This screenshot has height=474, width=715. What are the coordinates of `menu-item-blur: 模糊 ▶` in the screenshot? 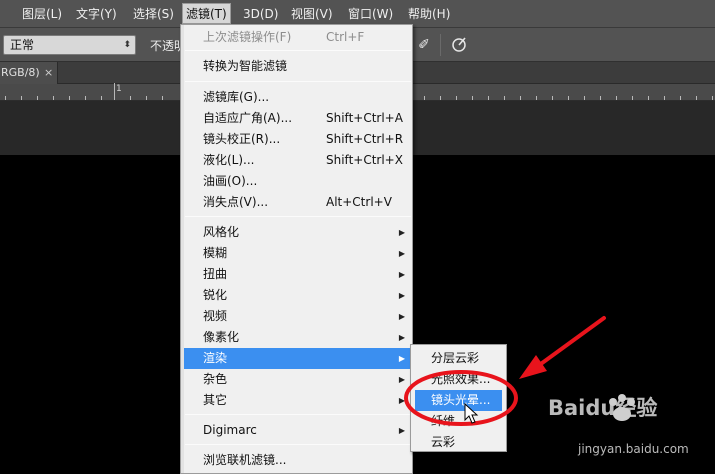 It's located at (298, 253).